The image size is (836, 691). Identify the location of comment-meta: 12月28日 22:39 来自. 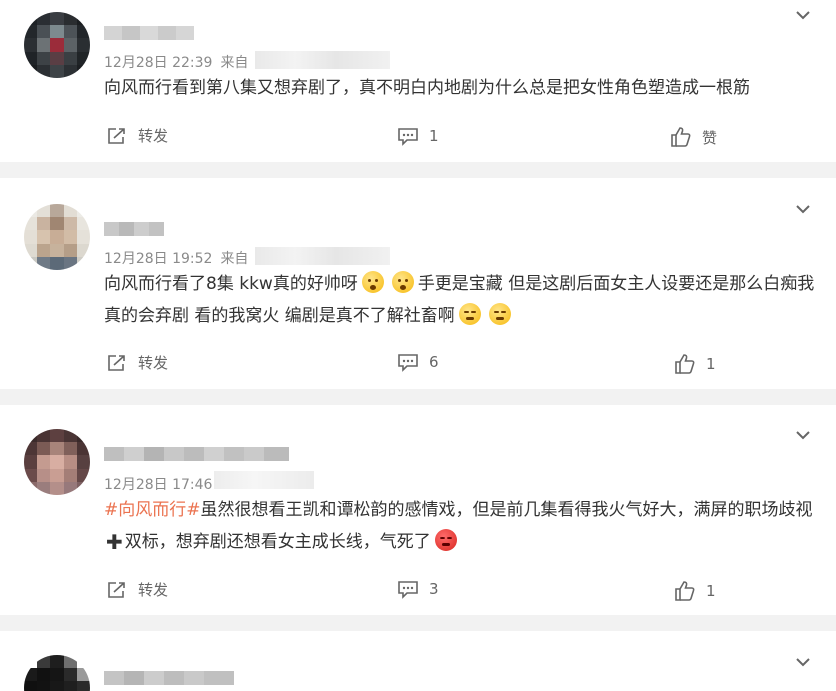
(176, 62).